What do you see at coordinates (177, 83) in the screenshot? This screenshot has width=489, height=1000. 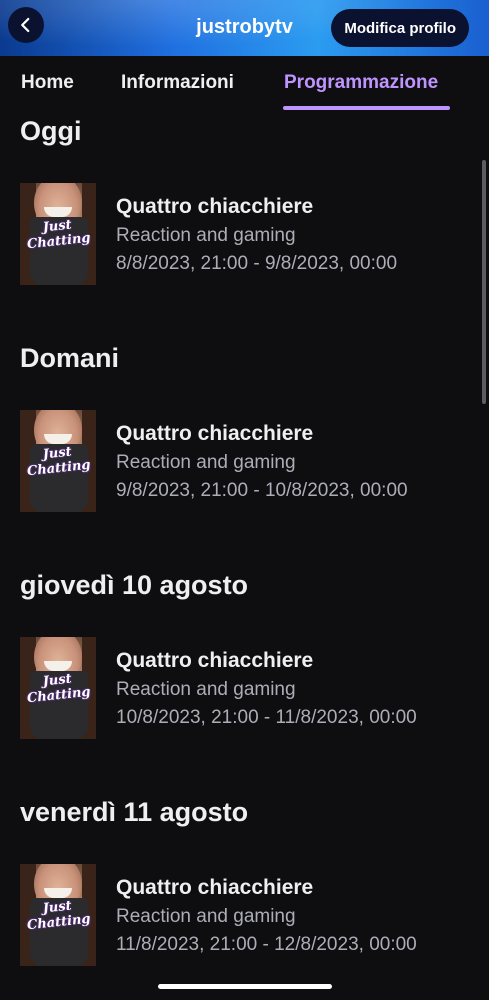 I see `tab-informazioni: Informazioni` at bounding box center [177, 83].